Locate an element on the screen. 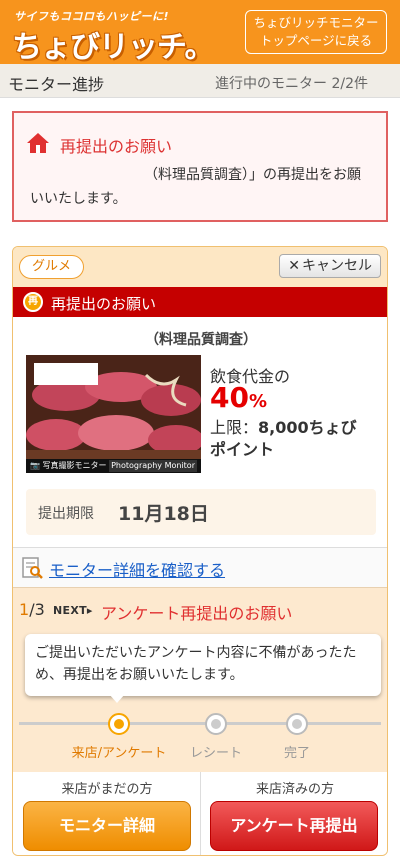 The width and height of the screenshot is (400, 866). reward-limit-prefix: 上限： is located at coordinates (234, 427).